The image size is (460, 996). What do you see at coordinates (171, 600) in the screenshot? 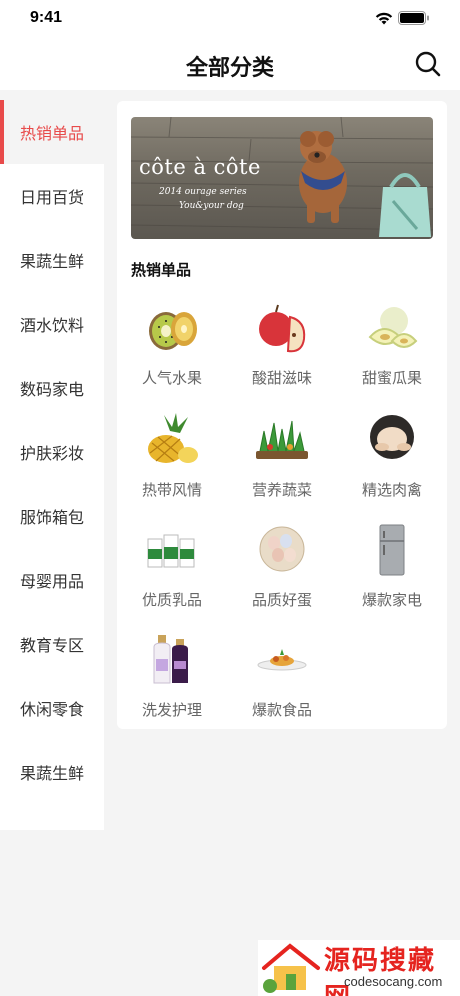
I see `tile-label: 优质乳品` at bounding box center [171, 600].